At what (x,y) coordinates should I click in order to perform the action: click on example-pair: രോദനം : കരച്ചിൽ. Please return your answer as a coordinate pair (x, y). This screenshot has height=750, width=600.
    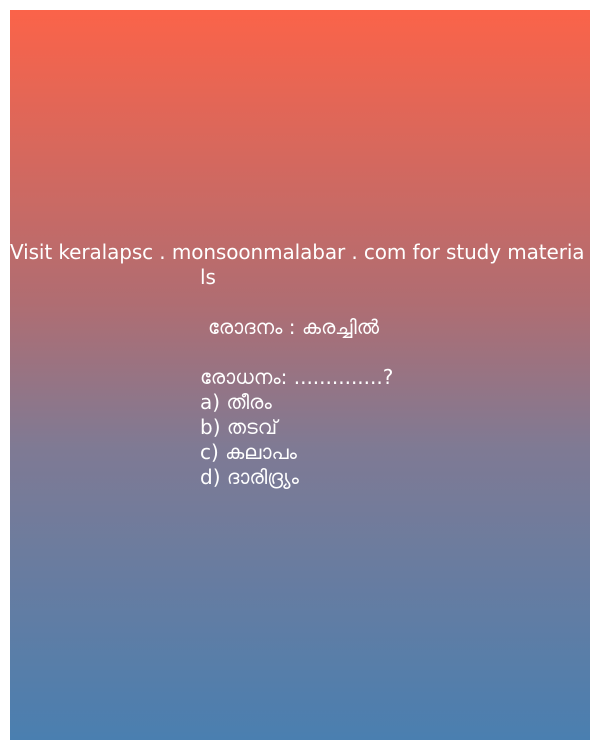
    Looking at the image, I should click on (294, 327).